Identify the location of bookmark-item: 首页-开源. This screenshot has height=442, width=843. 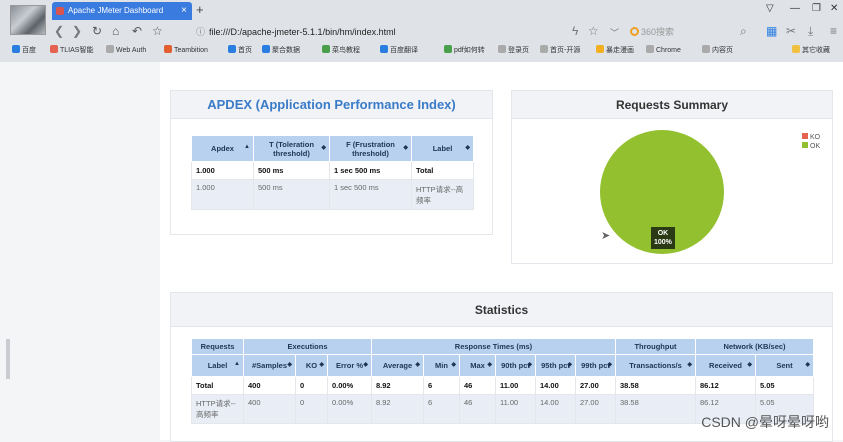
(560, 51).